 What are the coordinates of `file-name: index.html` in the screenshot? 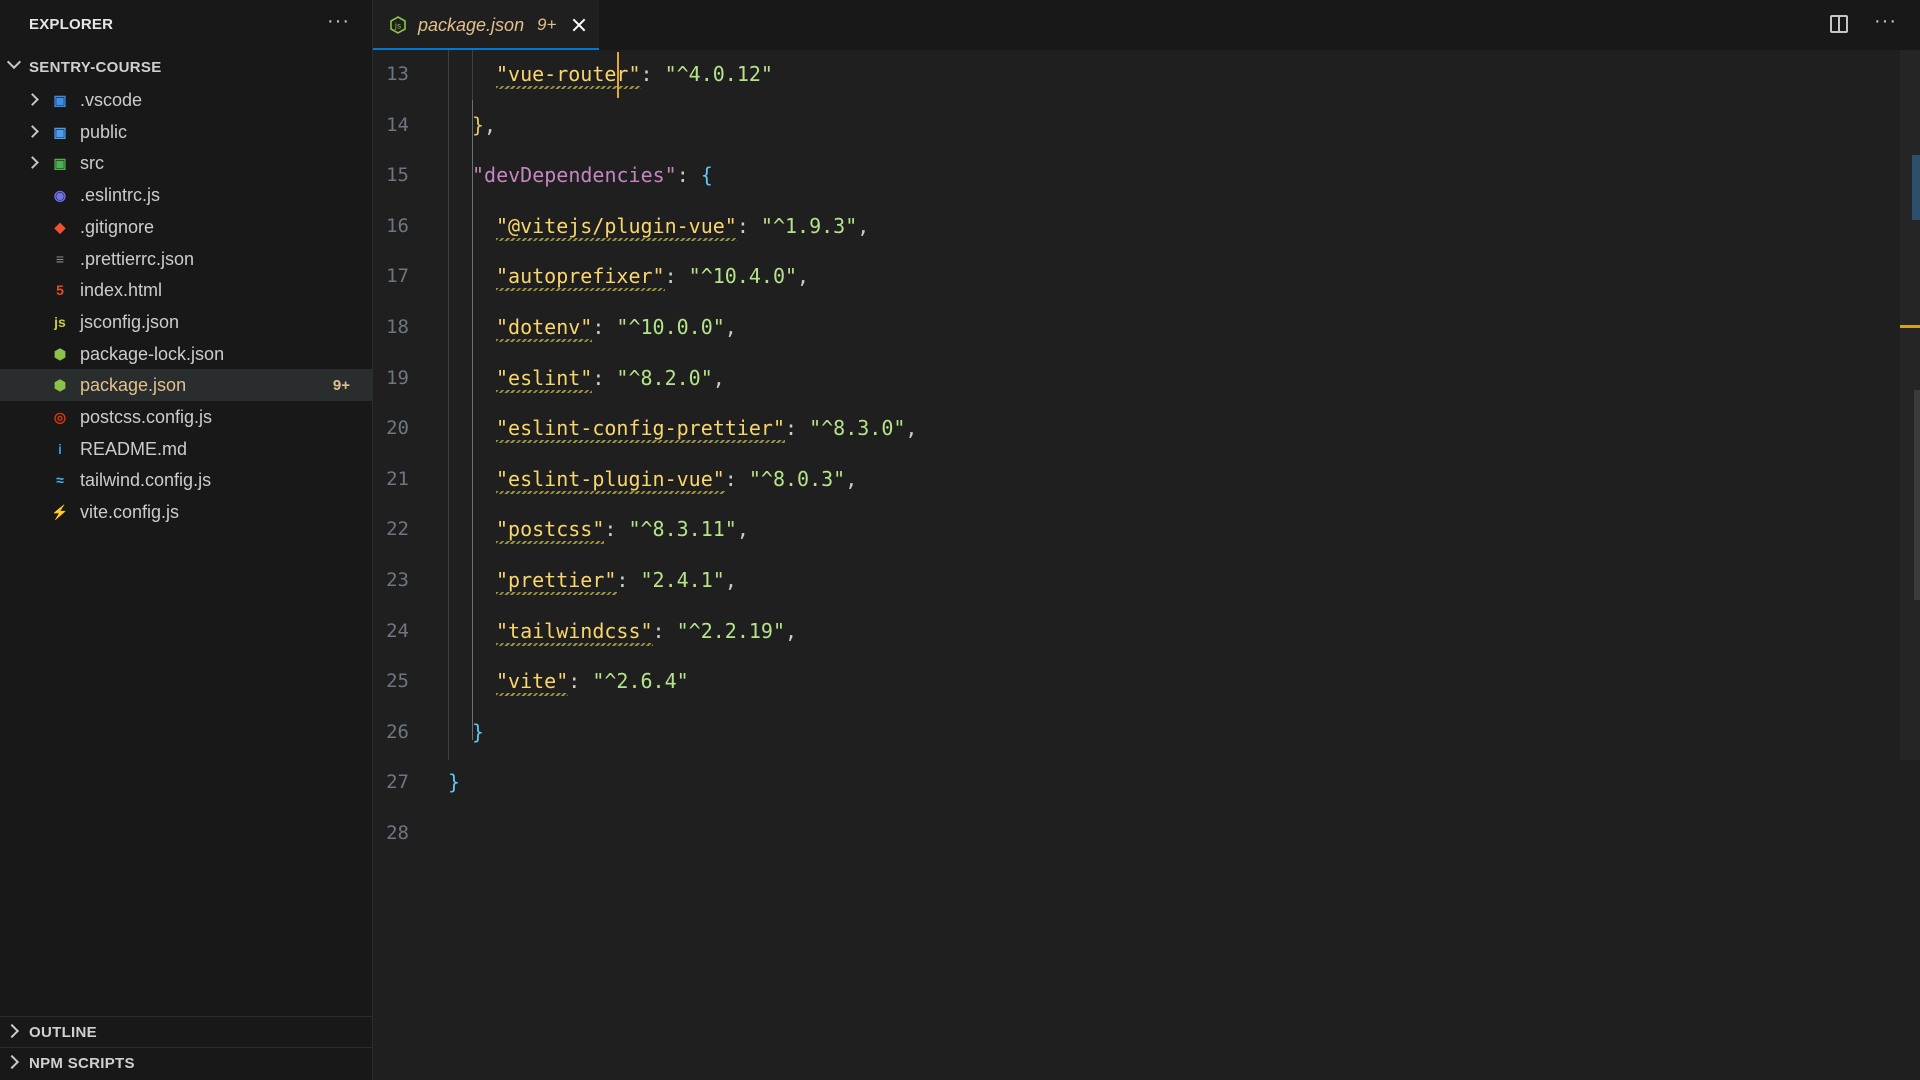 It's located at (121, 290).